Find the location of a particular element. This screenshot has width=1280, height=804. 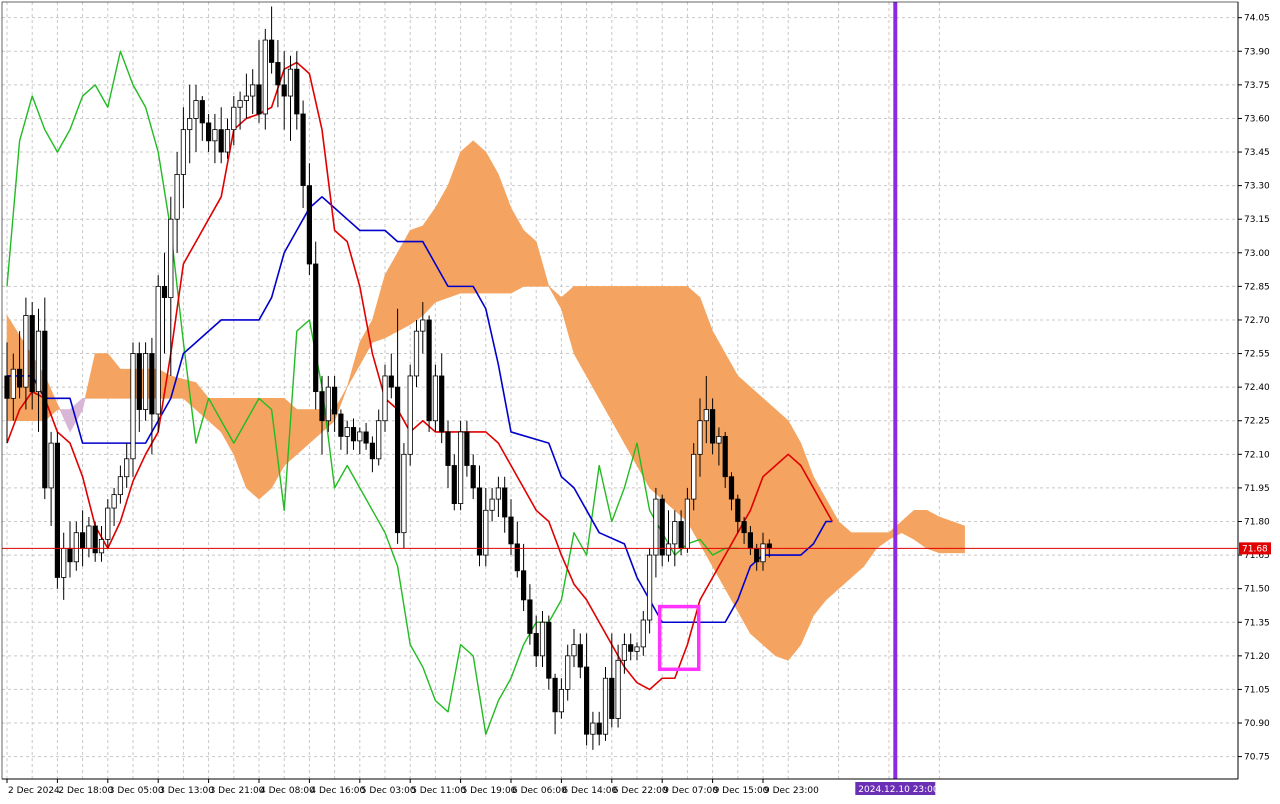

y-tick-label: 71.95 is located at coordinates (1257, 489).